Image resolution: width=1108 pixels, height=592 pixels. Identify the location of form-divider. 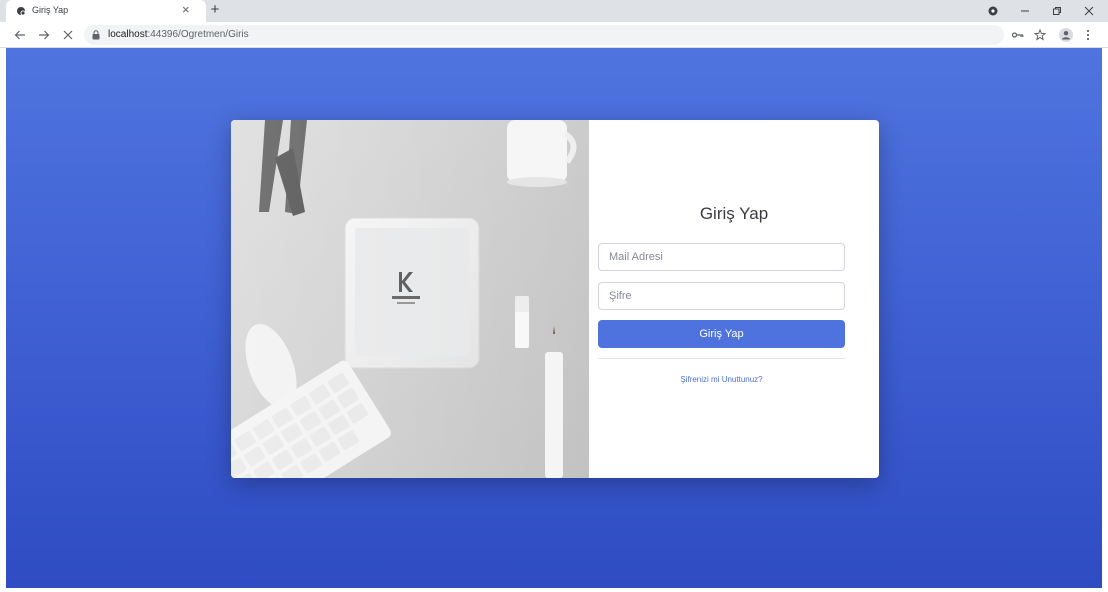
(721, 358).